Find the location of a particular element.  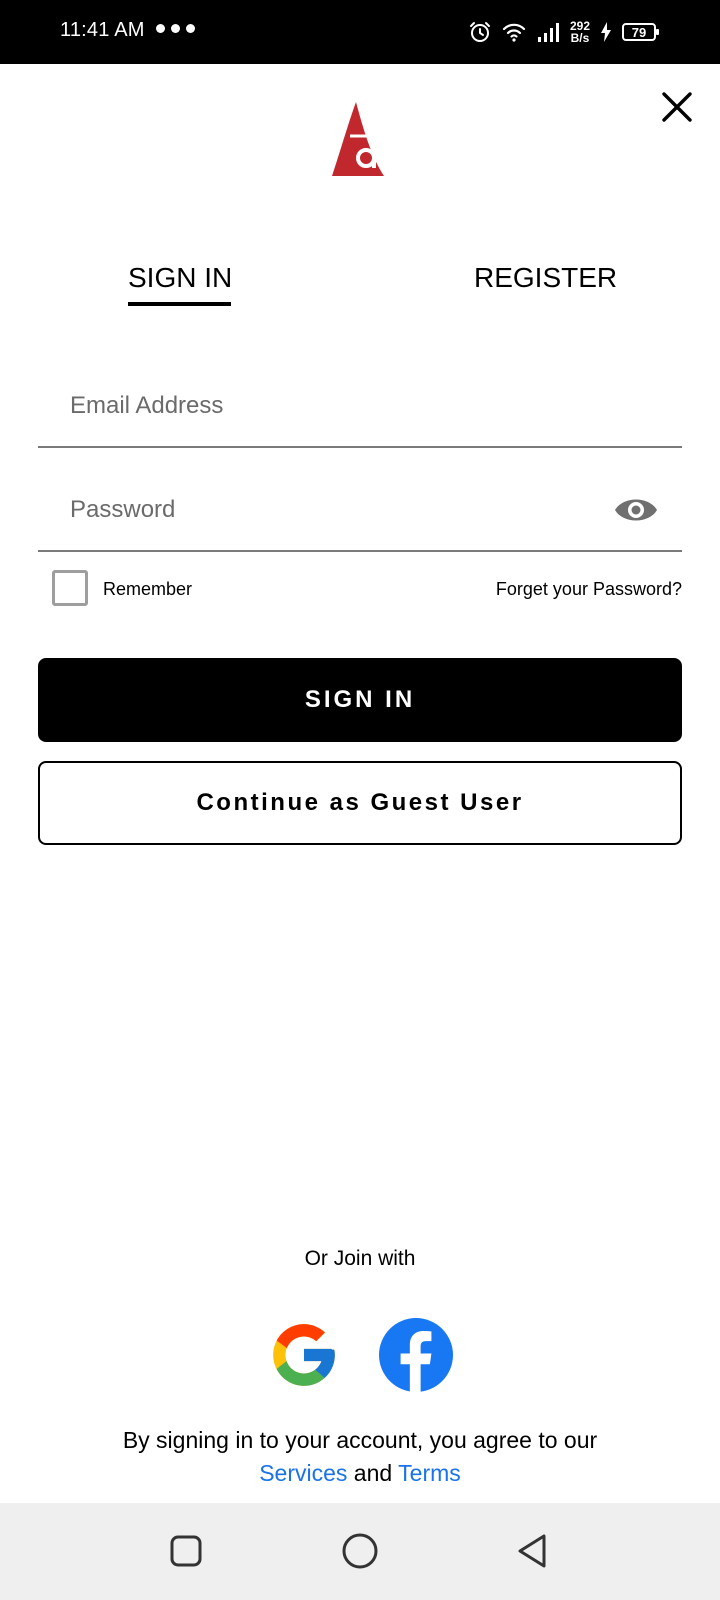

email-field-container is located at coordinates (360, 408).